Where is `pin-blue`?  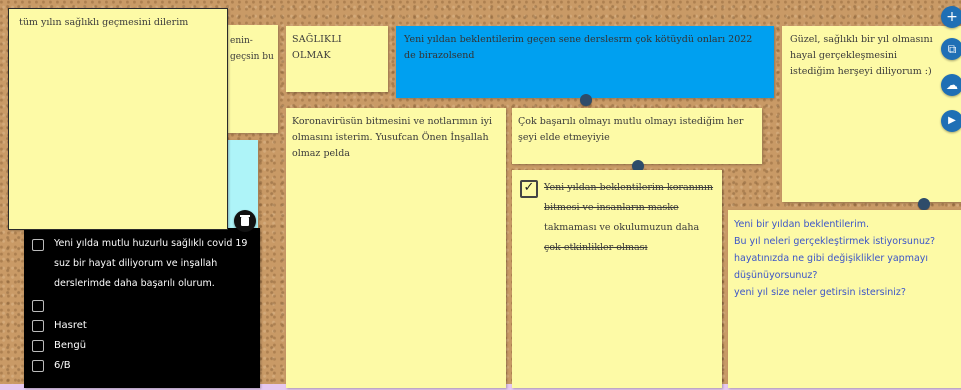 pin-blue is located at coordinates (586, 100).